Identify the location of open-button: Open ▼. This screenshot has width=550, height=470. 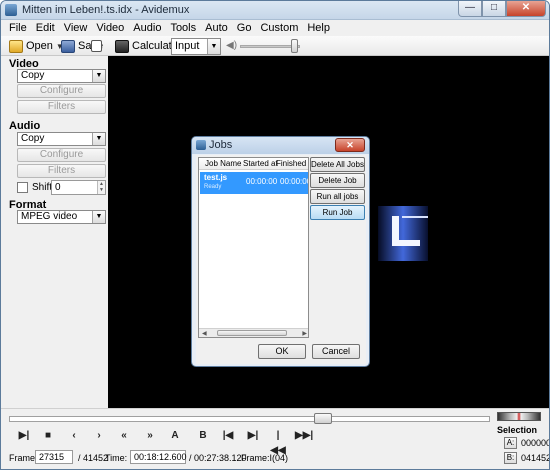
(36, 46).